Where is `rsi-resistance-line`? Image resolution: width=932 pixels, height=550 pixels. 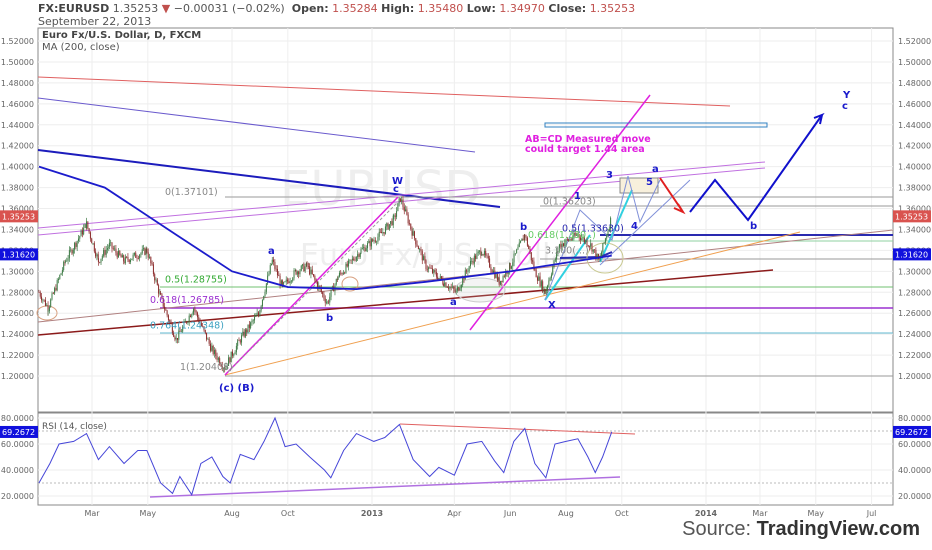 rsi-resistance-line is located at coordinates (517, 429).